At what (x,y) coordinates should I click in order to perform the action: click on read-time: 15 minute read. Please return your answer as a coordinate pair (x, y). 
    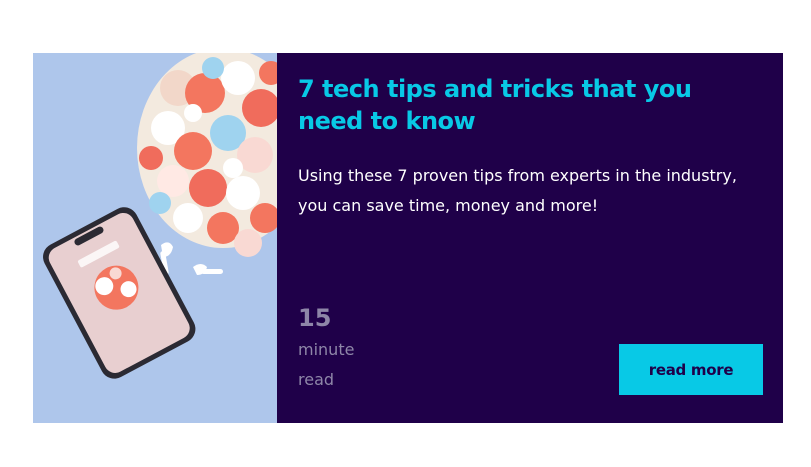
    Looking at the image, I should click on (358, 348).